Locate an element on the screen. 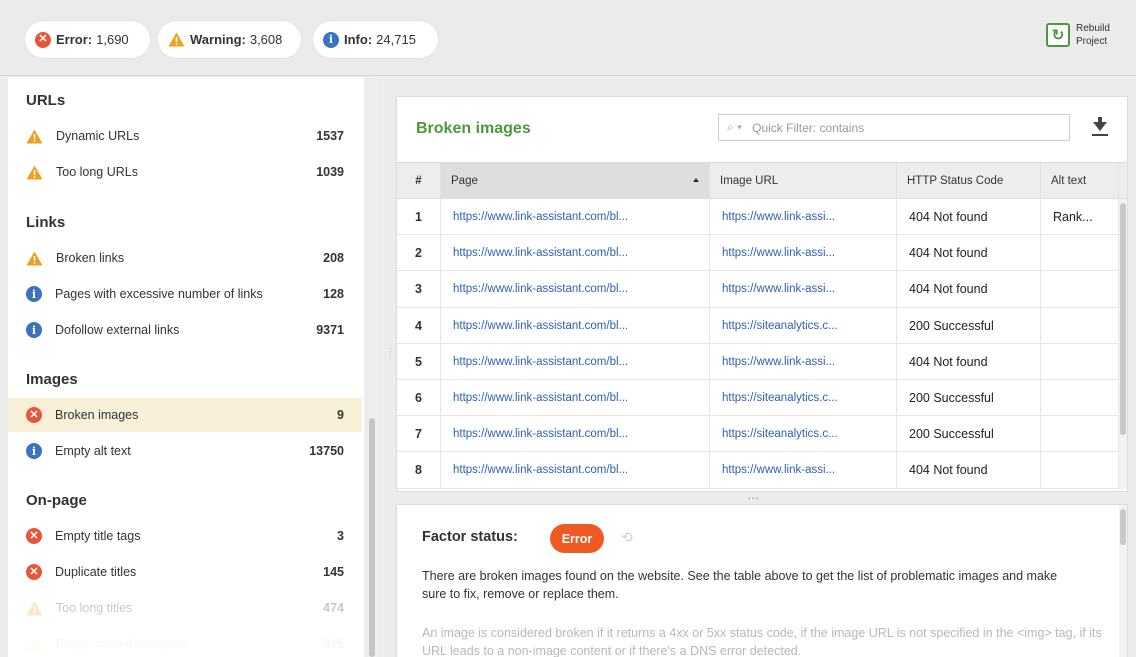  error-count: 1,690 is located at coordinates (112, 39).